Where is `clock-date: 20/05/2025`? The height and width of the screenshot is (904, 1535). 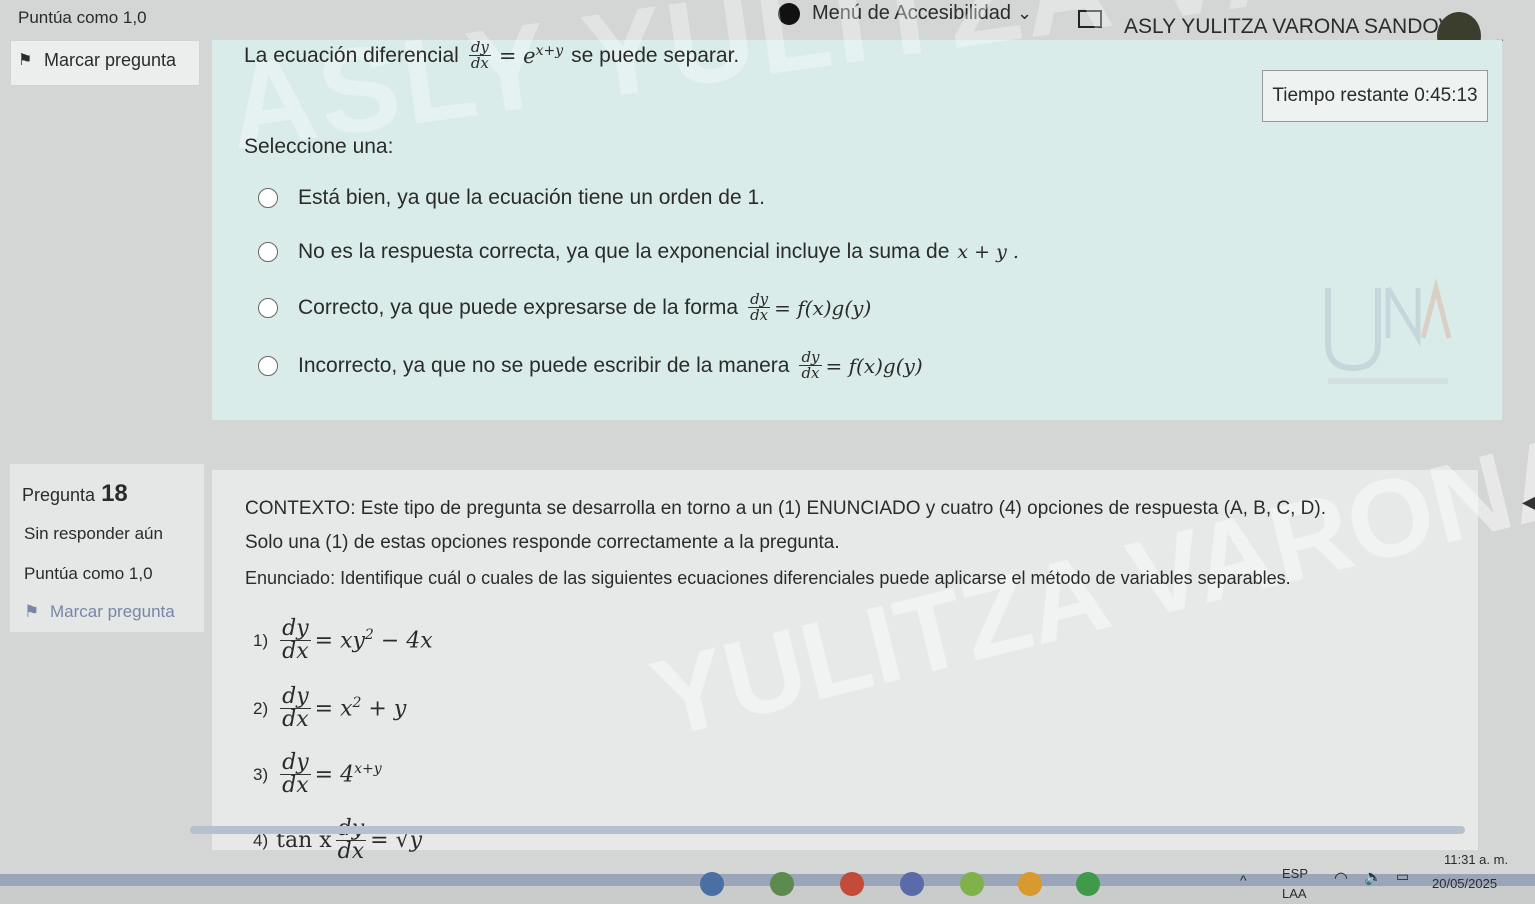
clock-date: 20/05/2025 is located at coordinates (1464, 883).